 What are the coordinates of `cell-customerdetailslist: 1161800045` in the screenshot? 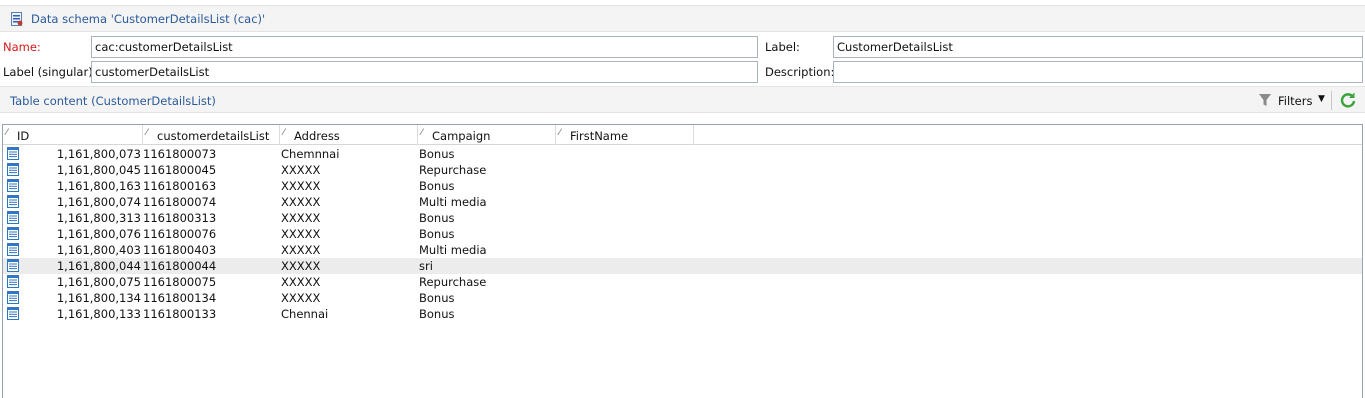 It's located at (180, 170).